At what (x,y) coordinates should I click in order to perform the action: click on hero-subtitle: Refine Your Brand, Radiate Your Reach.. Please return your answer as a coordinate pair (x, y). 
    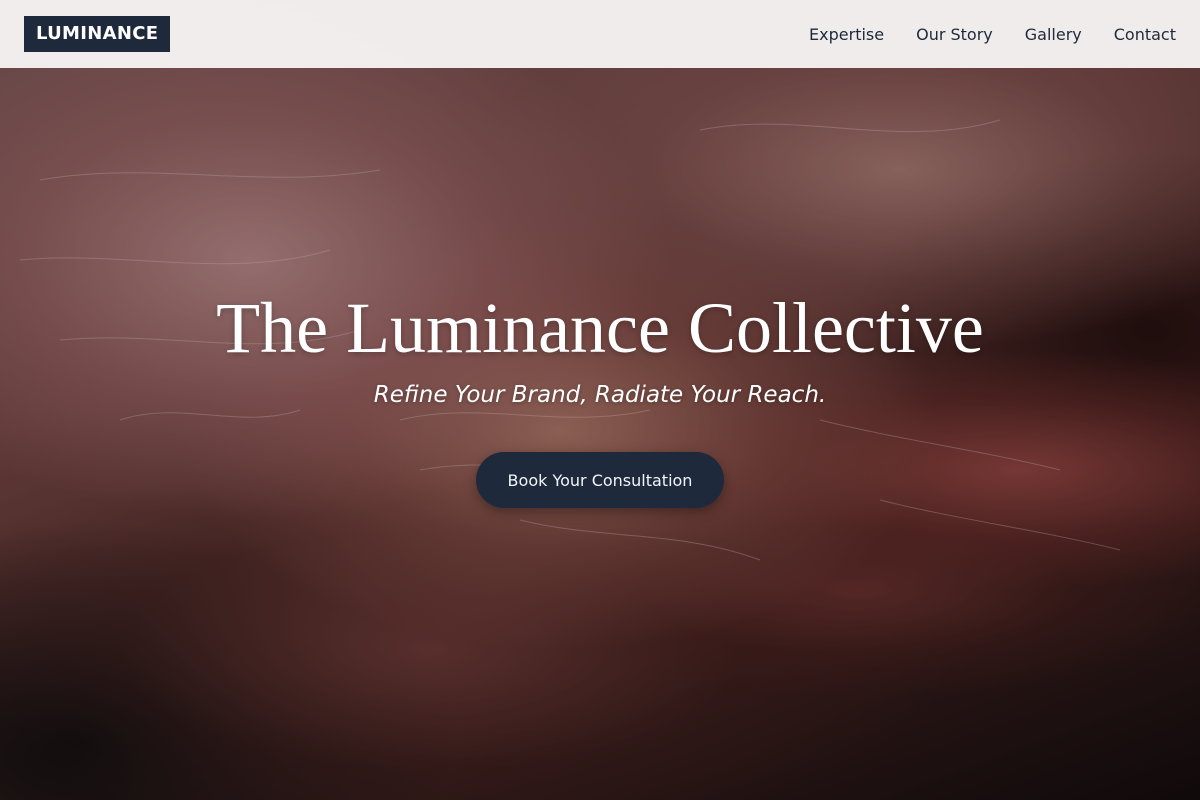
    Looking at the image, I should click on (600, 395).